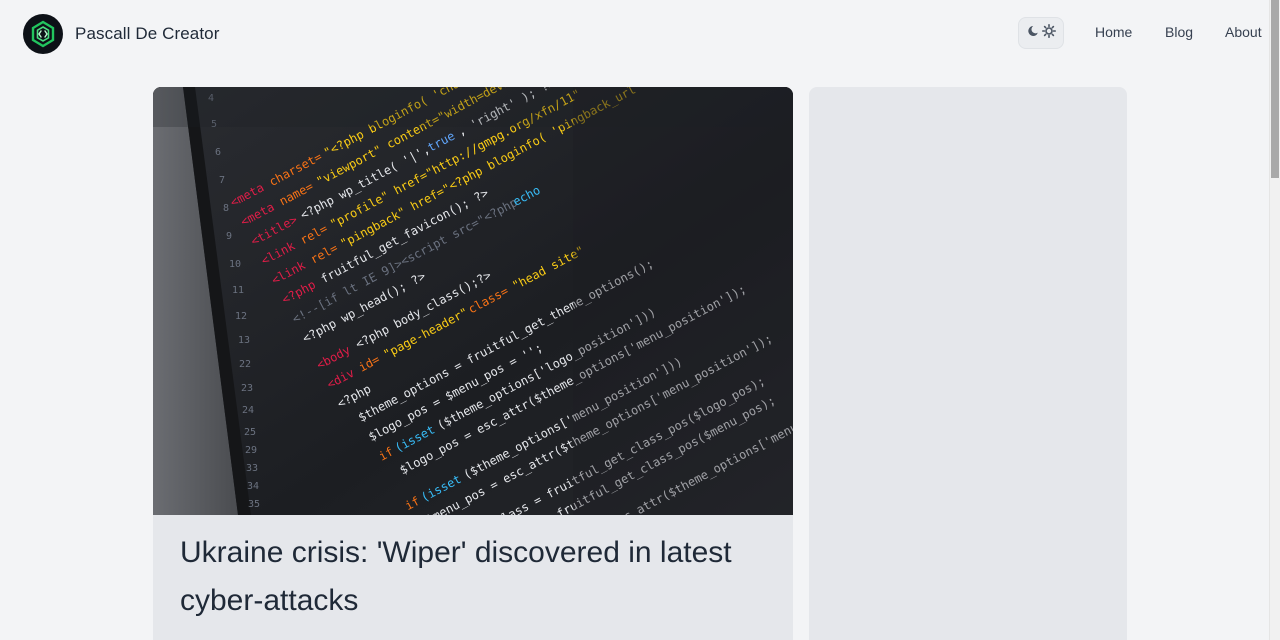 The image size is (1280, 640). Describe the element at coordinates (245, 364) in the screenshot. I see `svg-text: 22` at that location.